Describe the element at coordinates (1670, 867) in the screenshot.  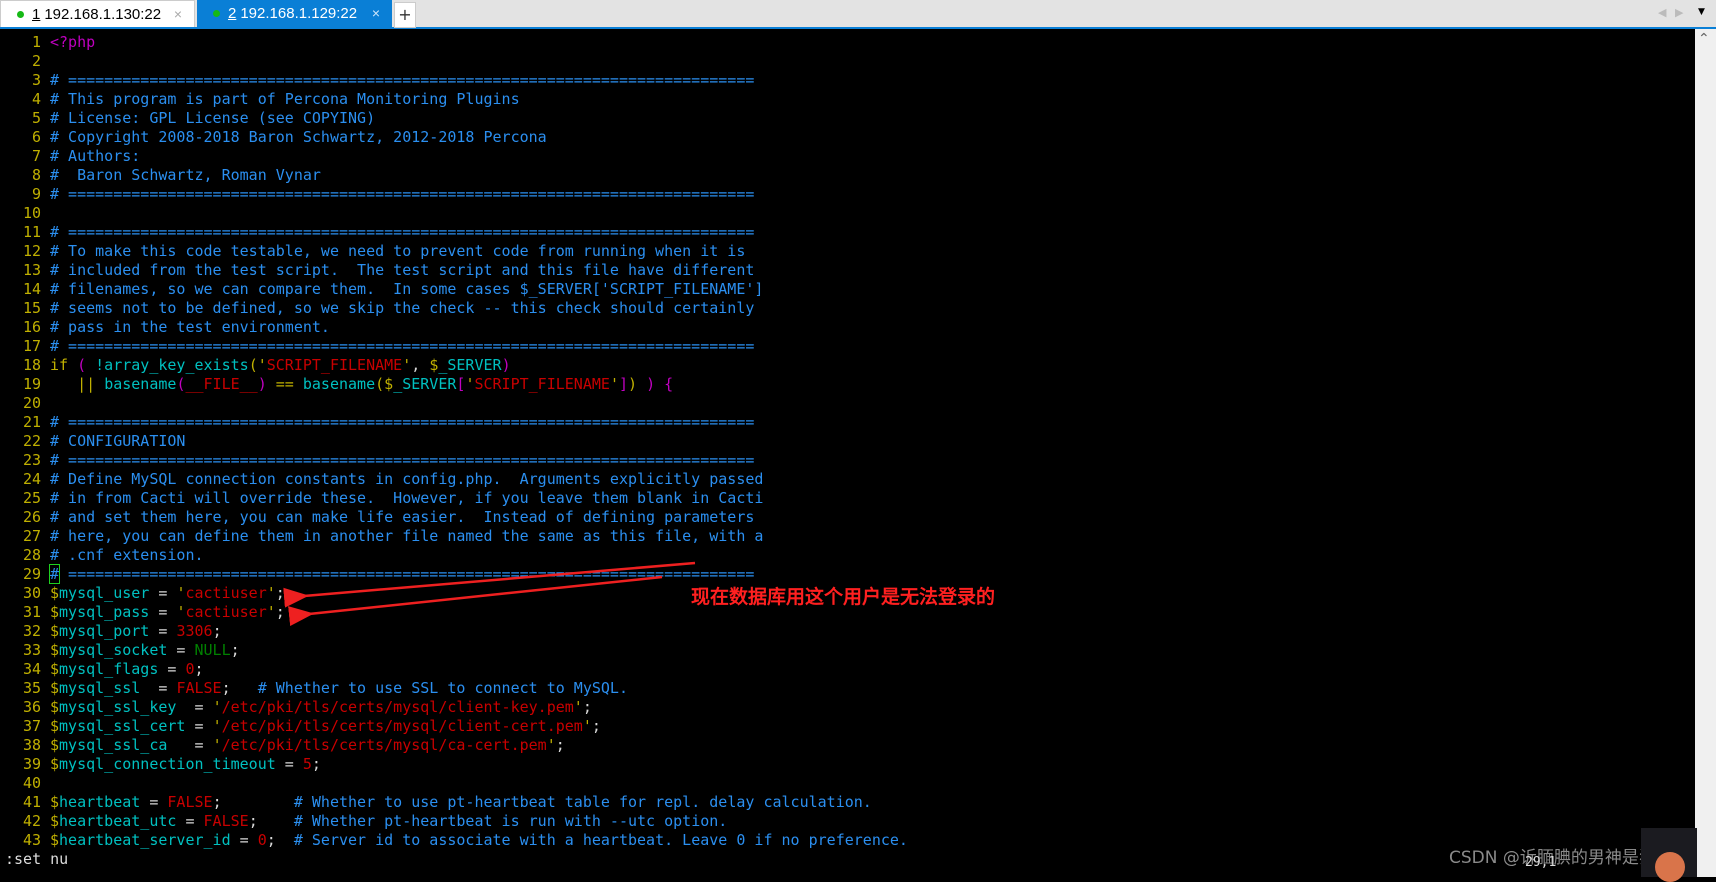
I see `widget-logo-icon` at that location.